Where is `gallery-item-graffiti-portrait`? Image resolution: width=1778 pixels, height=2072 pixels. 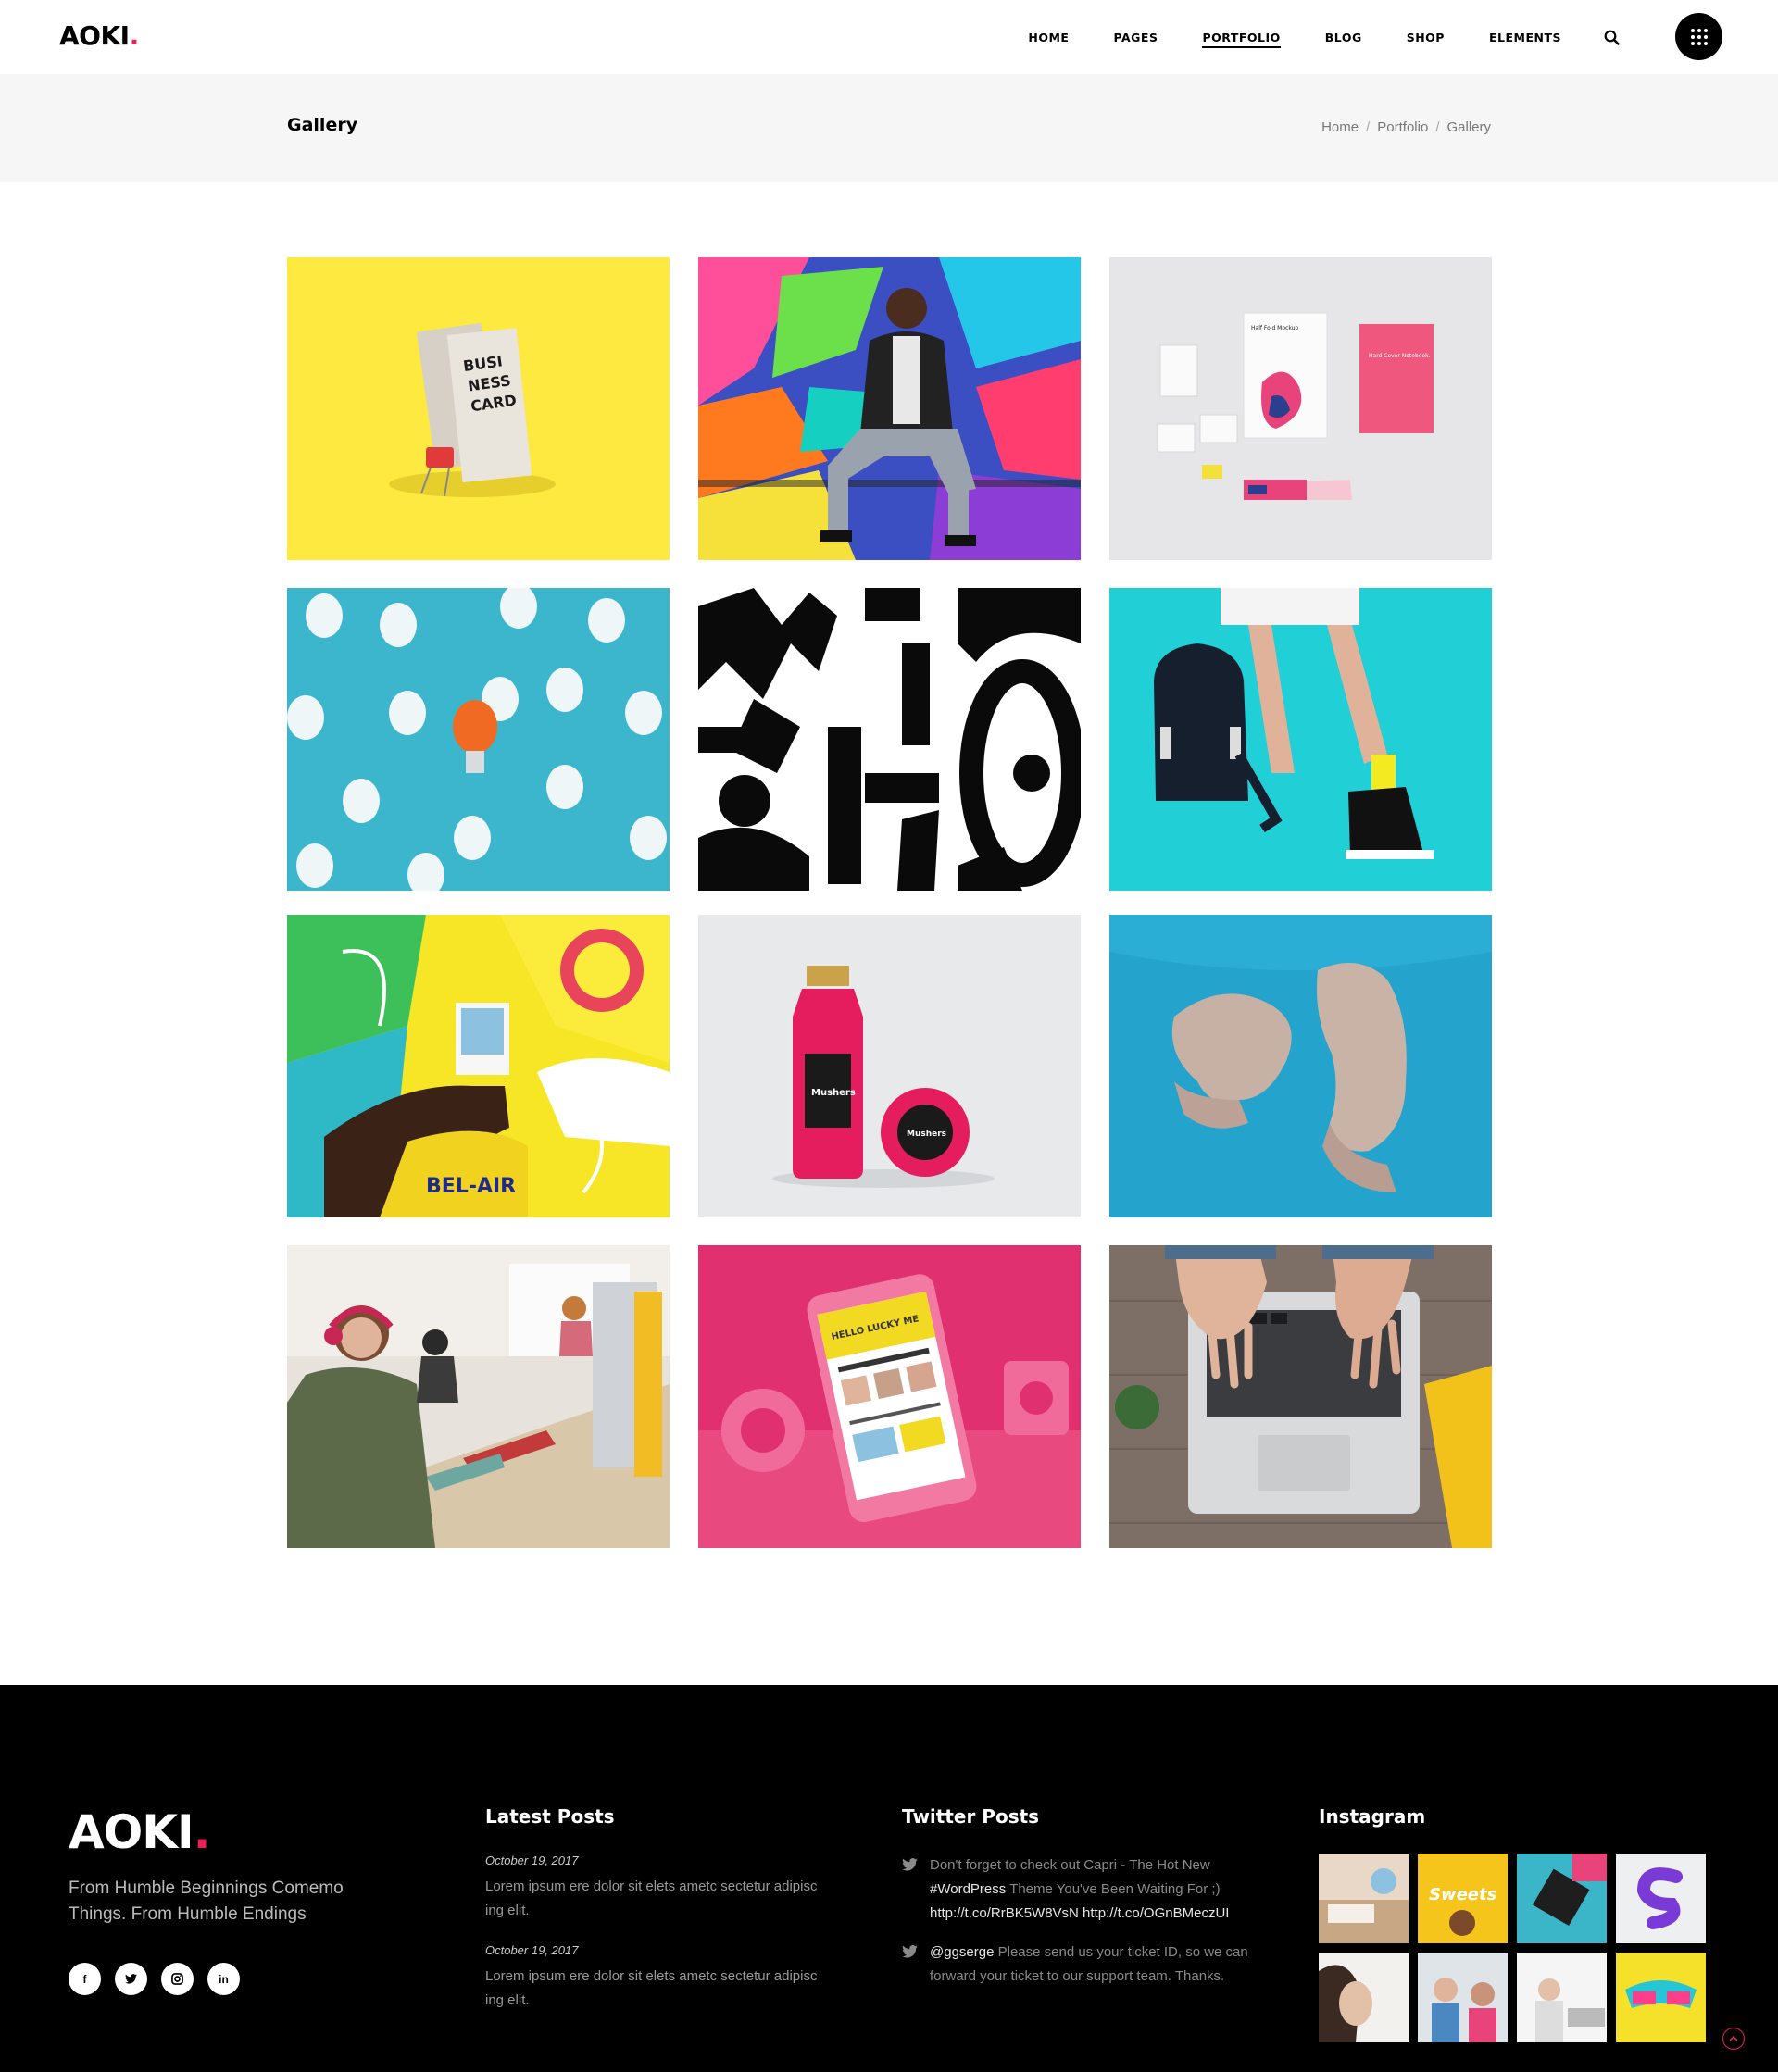
gallery-item-graffiti-portrait is located at coordinates (889, 408).